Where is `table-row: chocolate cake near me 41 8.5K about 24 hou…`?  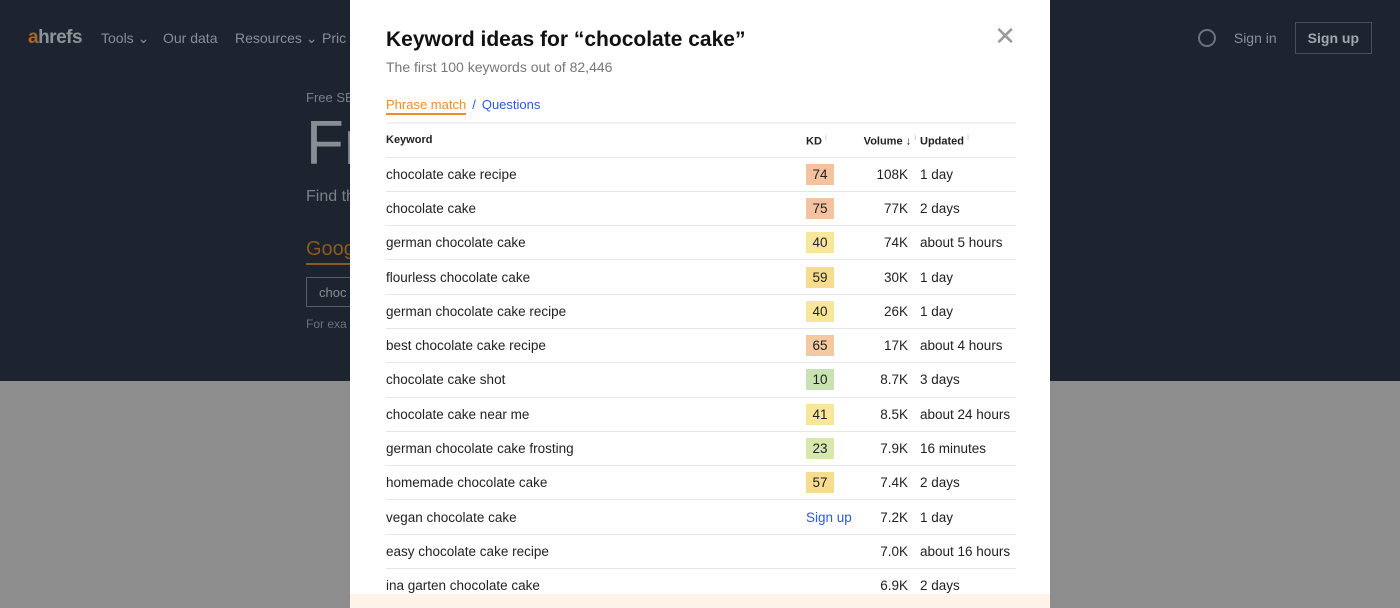
table-row: chocolate cake near me 41 8.5K about 24 hou… is located at coordinates (701, 414).